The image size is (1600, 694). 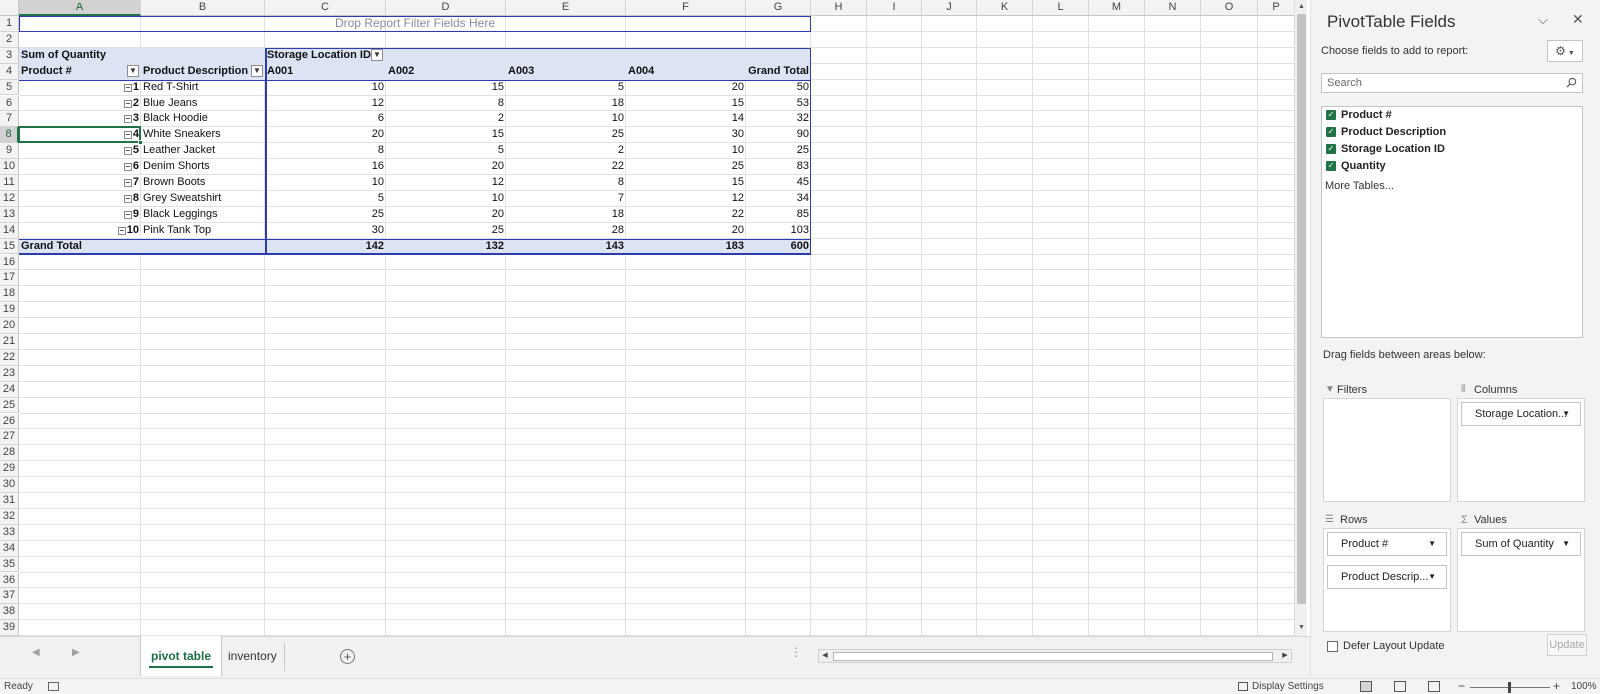 What do you see at coordinates (566, 198) in the screenshot?
I see `value-cell: 7` at bounding box center [566, 198].